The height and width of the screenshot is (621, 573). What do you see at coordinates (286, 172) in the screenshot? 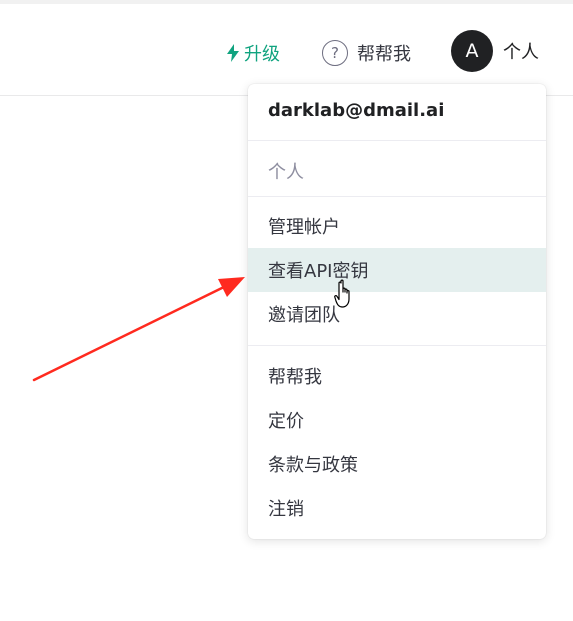
I see `menu-section-label: 个人` at bounding box center [286, 172].